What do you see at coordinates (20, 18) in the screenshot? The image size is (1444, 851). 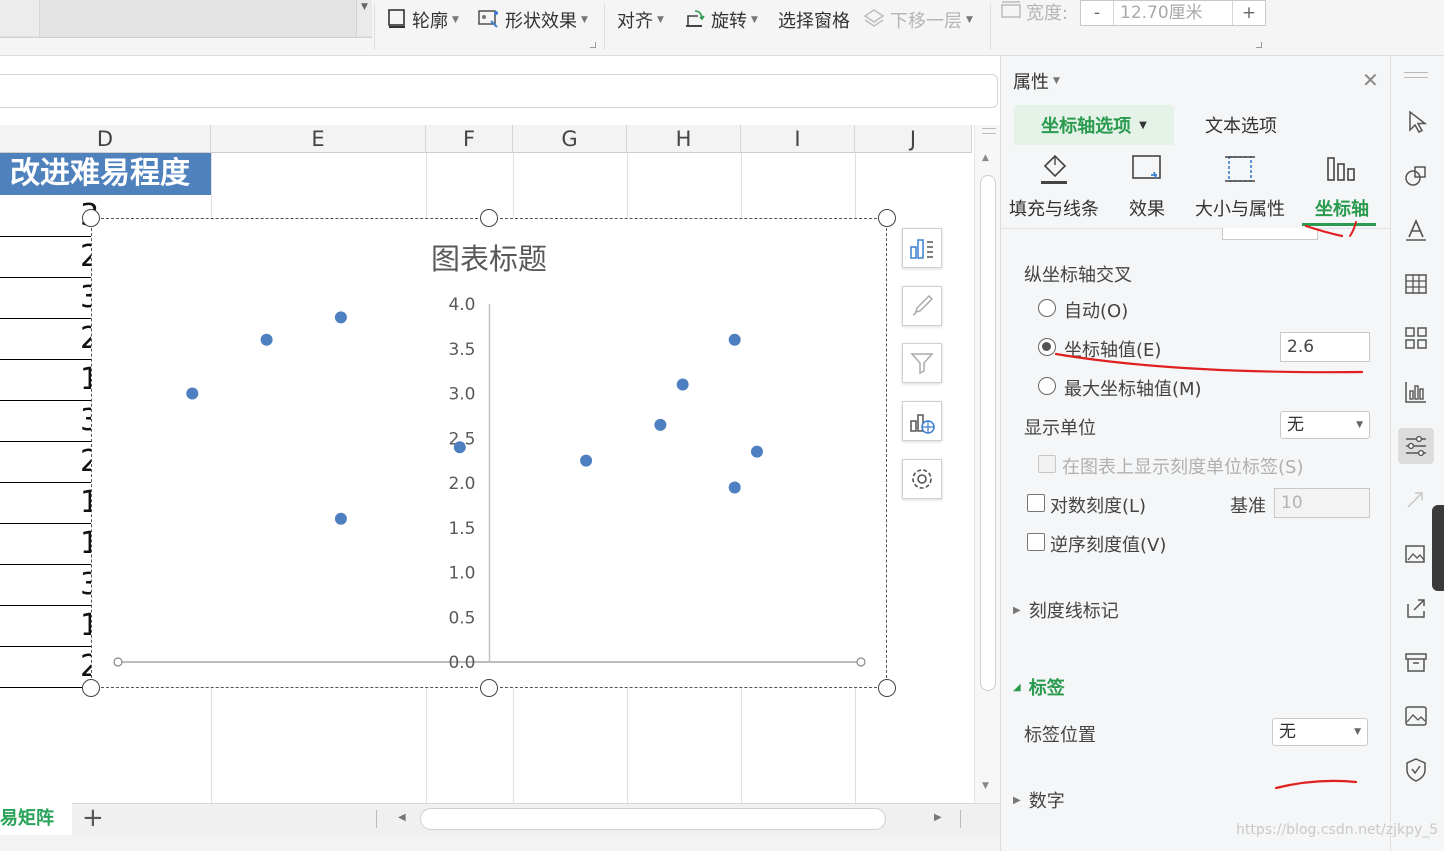 I see `name-box-left` at bounding box center [20, 18].